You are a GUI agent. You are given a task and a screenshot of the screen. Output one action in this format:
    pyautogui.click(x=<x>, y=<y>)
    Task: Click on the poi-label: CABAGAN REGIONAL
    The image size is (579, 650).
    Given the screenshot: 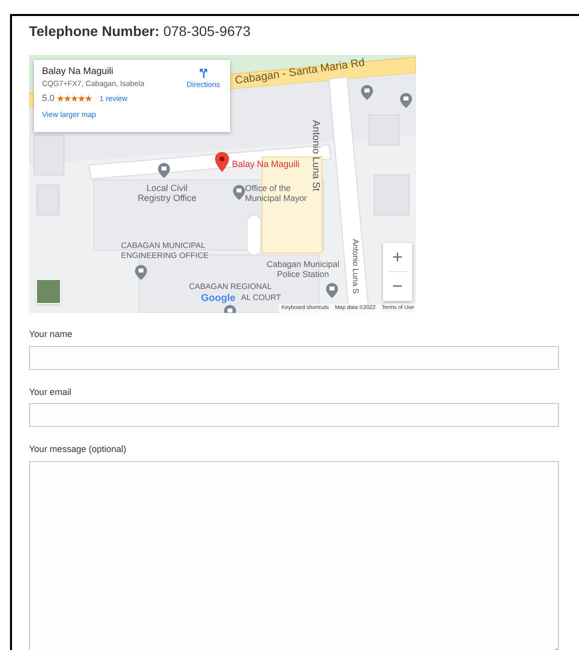 What is the action you would take?
    pyautogui.click(x=230, y=287)
    